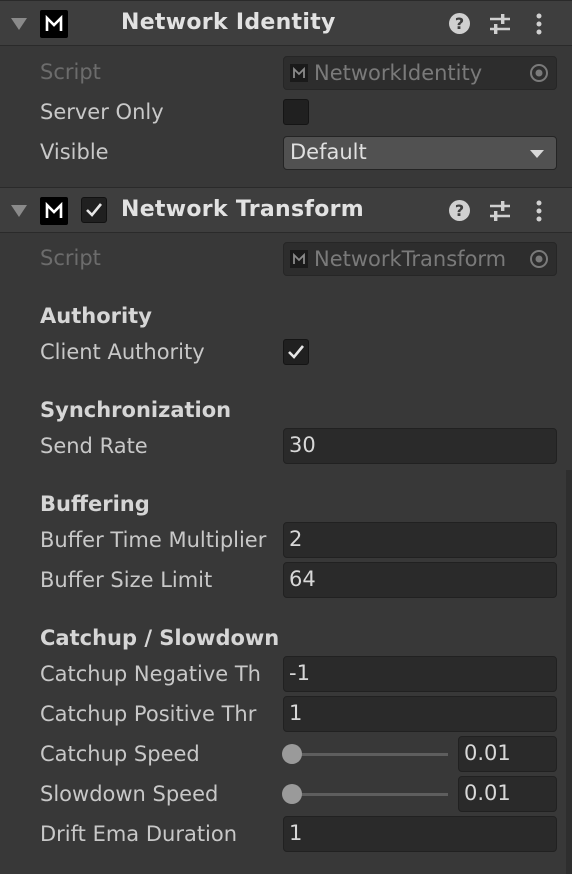  I want to click on slowdown-speed-field: 0.01, so click(507, 794).